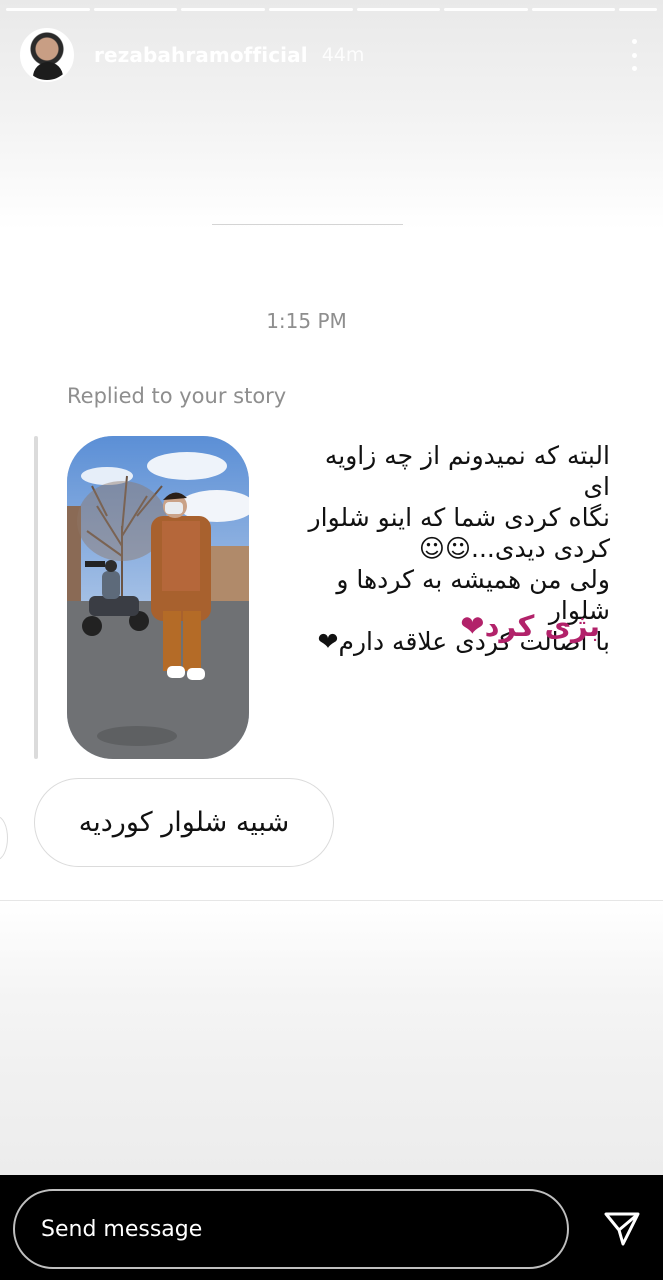  Describe the element at coordinates (177, 396) in the screenshot. I see `replied-to-story-label: Replied to your story` at that location.